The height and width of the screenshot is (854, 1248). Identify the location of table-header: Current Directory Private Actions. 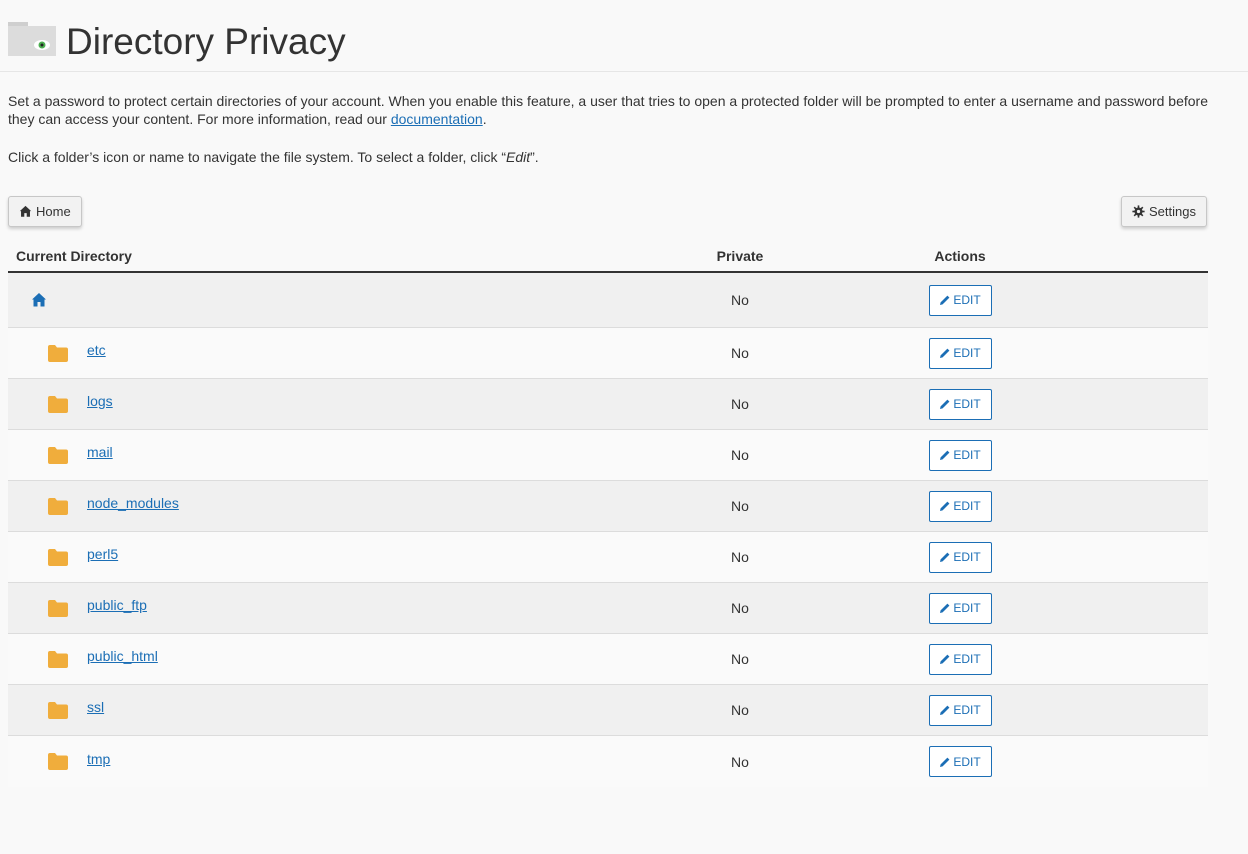
(608, 256).